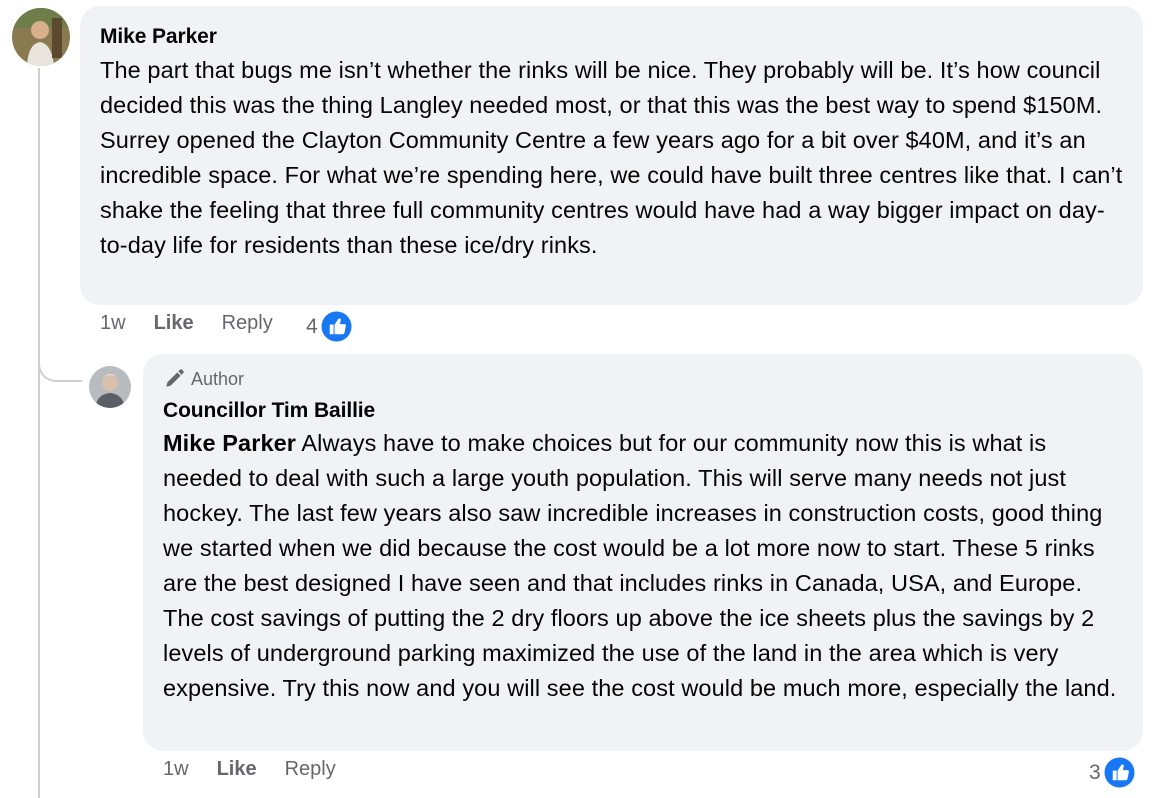 The image size is (1158, 798). I want to click on reply-reaction-summary: 3, so click(1112, 772).